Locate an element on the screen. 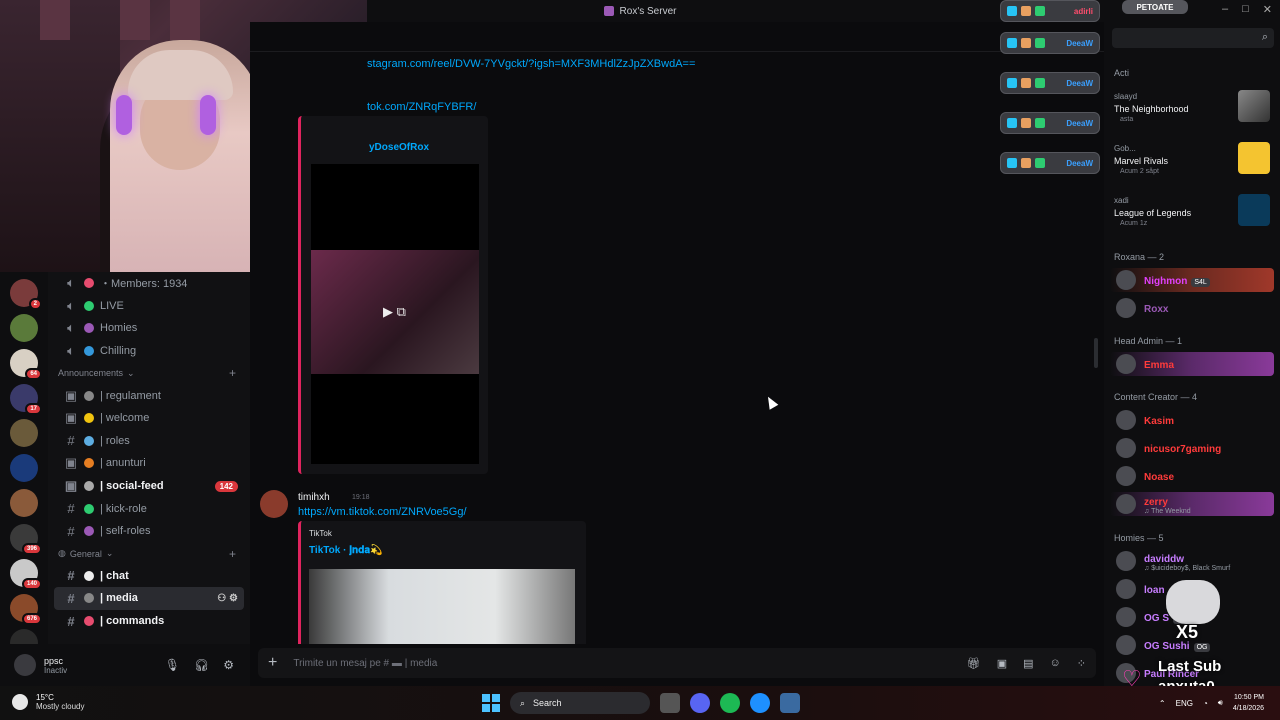 This screenshot has width=1280, height=720. gear-icon: ⚙ is located at coordinates (228, 665).